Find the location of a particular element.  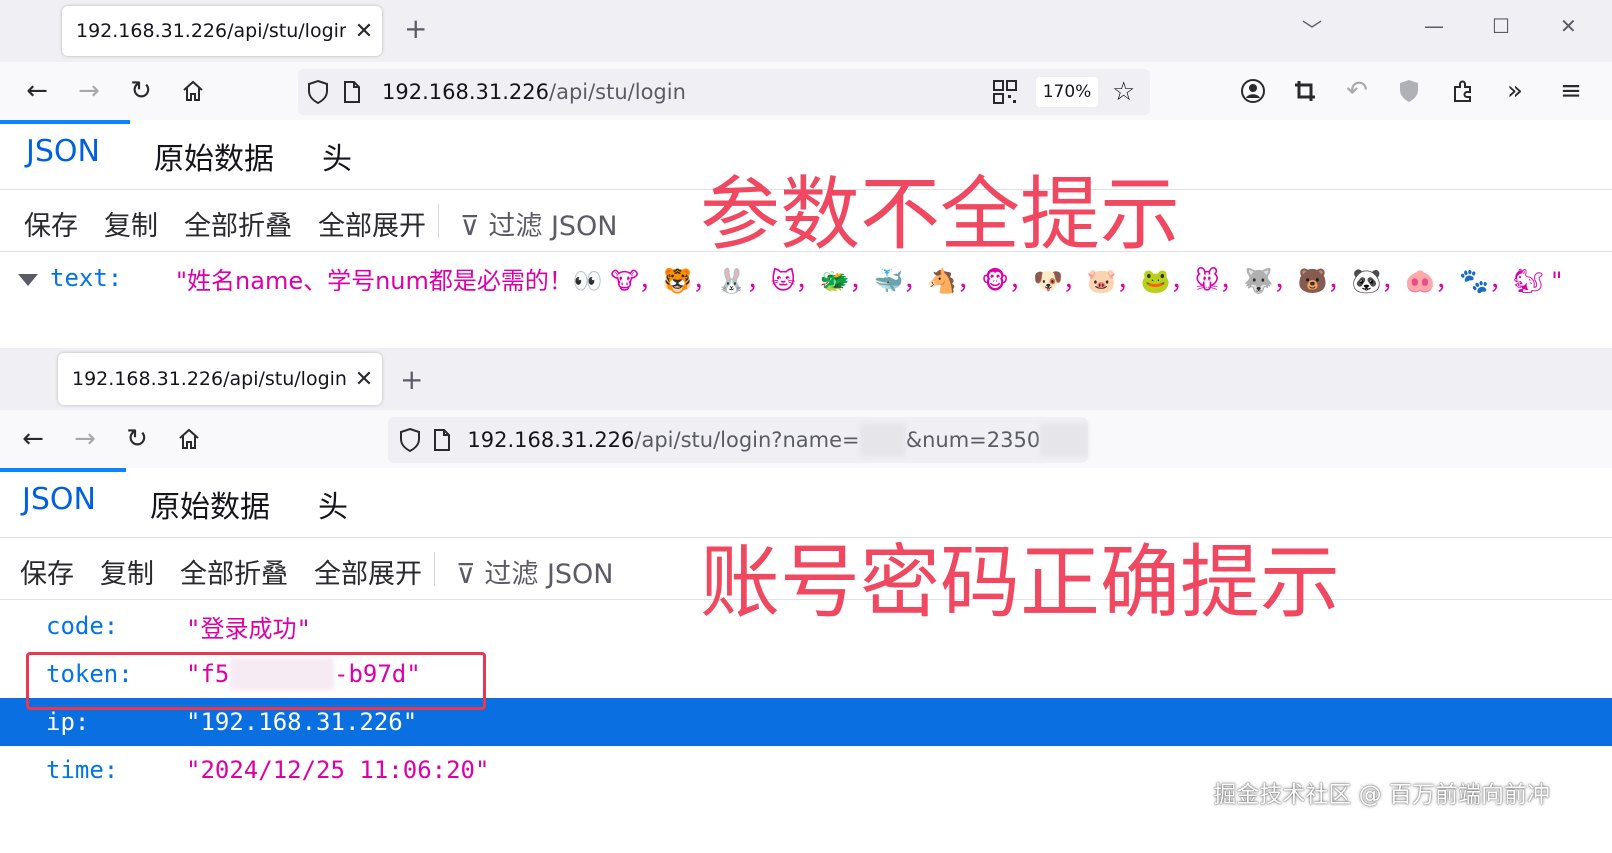

annotation-incomplete-params: 参数不全提示 is located at coordinates (940, 214).